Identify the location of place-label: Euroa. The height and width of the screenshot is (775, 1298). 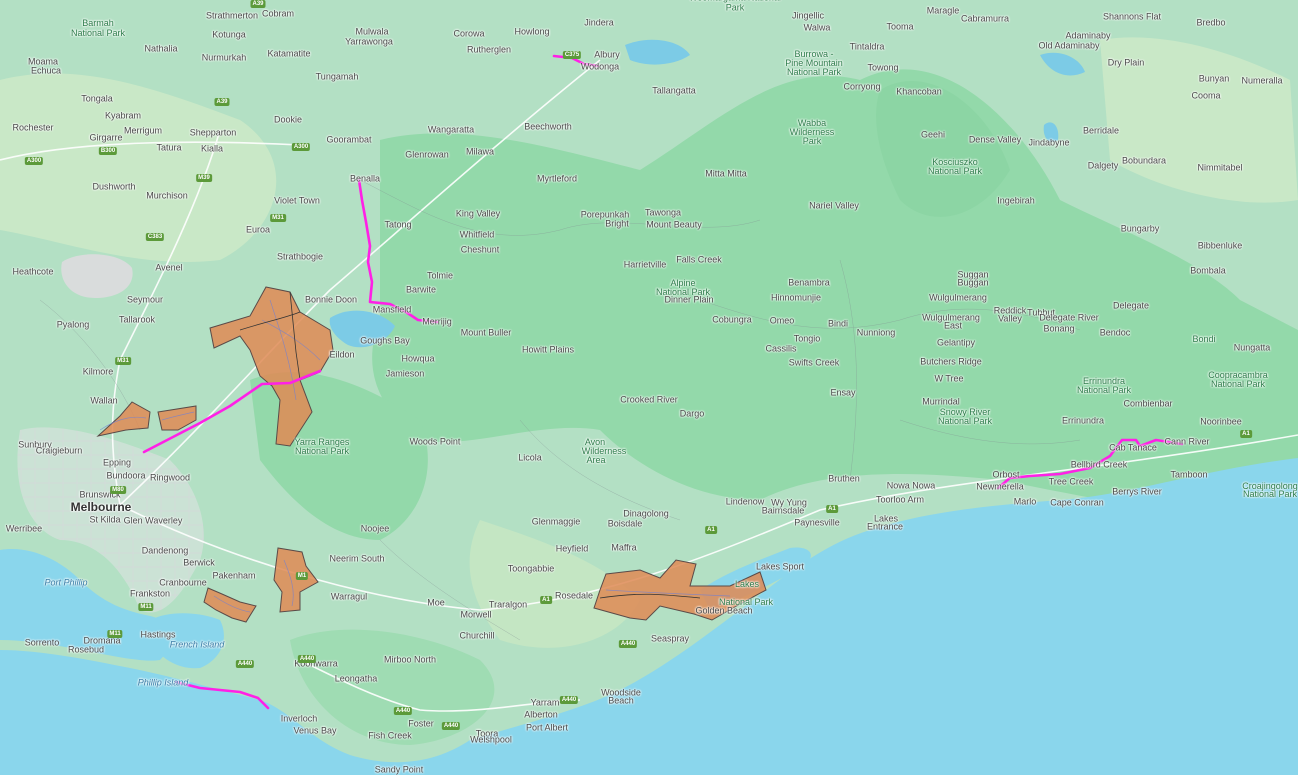
(258, 229).